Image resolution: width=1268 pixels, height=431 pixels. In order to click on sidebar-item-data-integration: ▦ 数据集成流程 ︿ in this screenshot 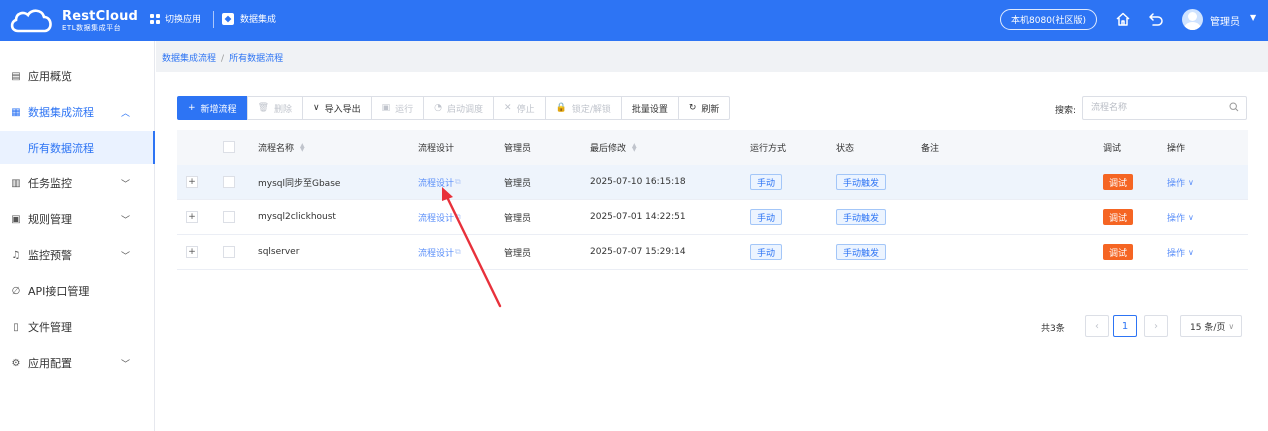, I will do `click(77, 112)`.